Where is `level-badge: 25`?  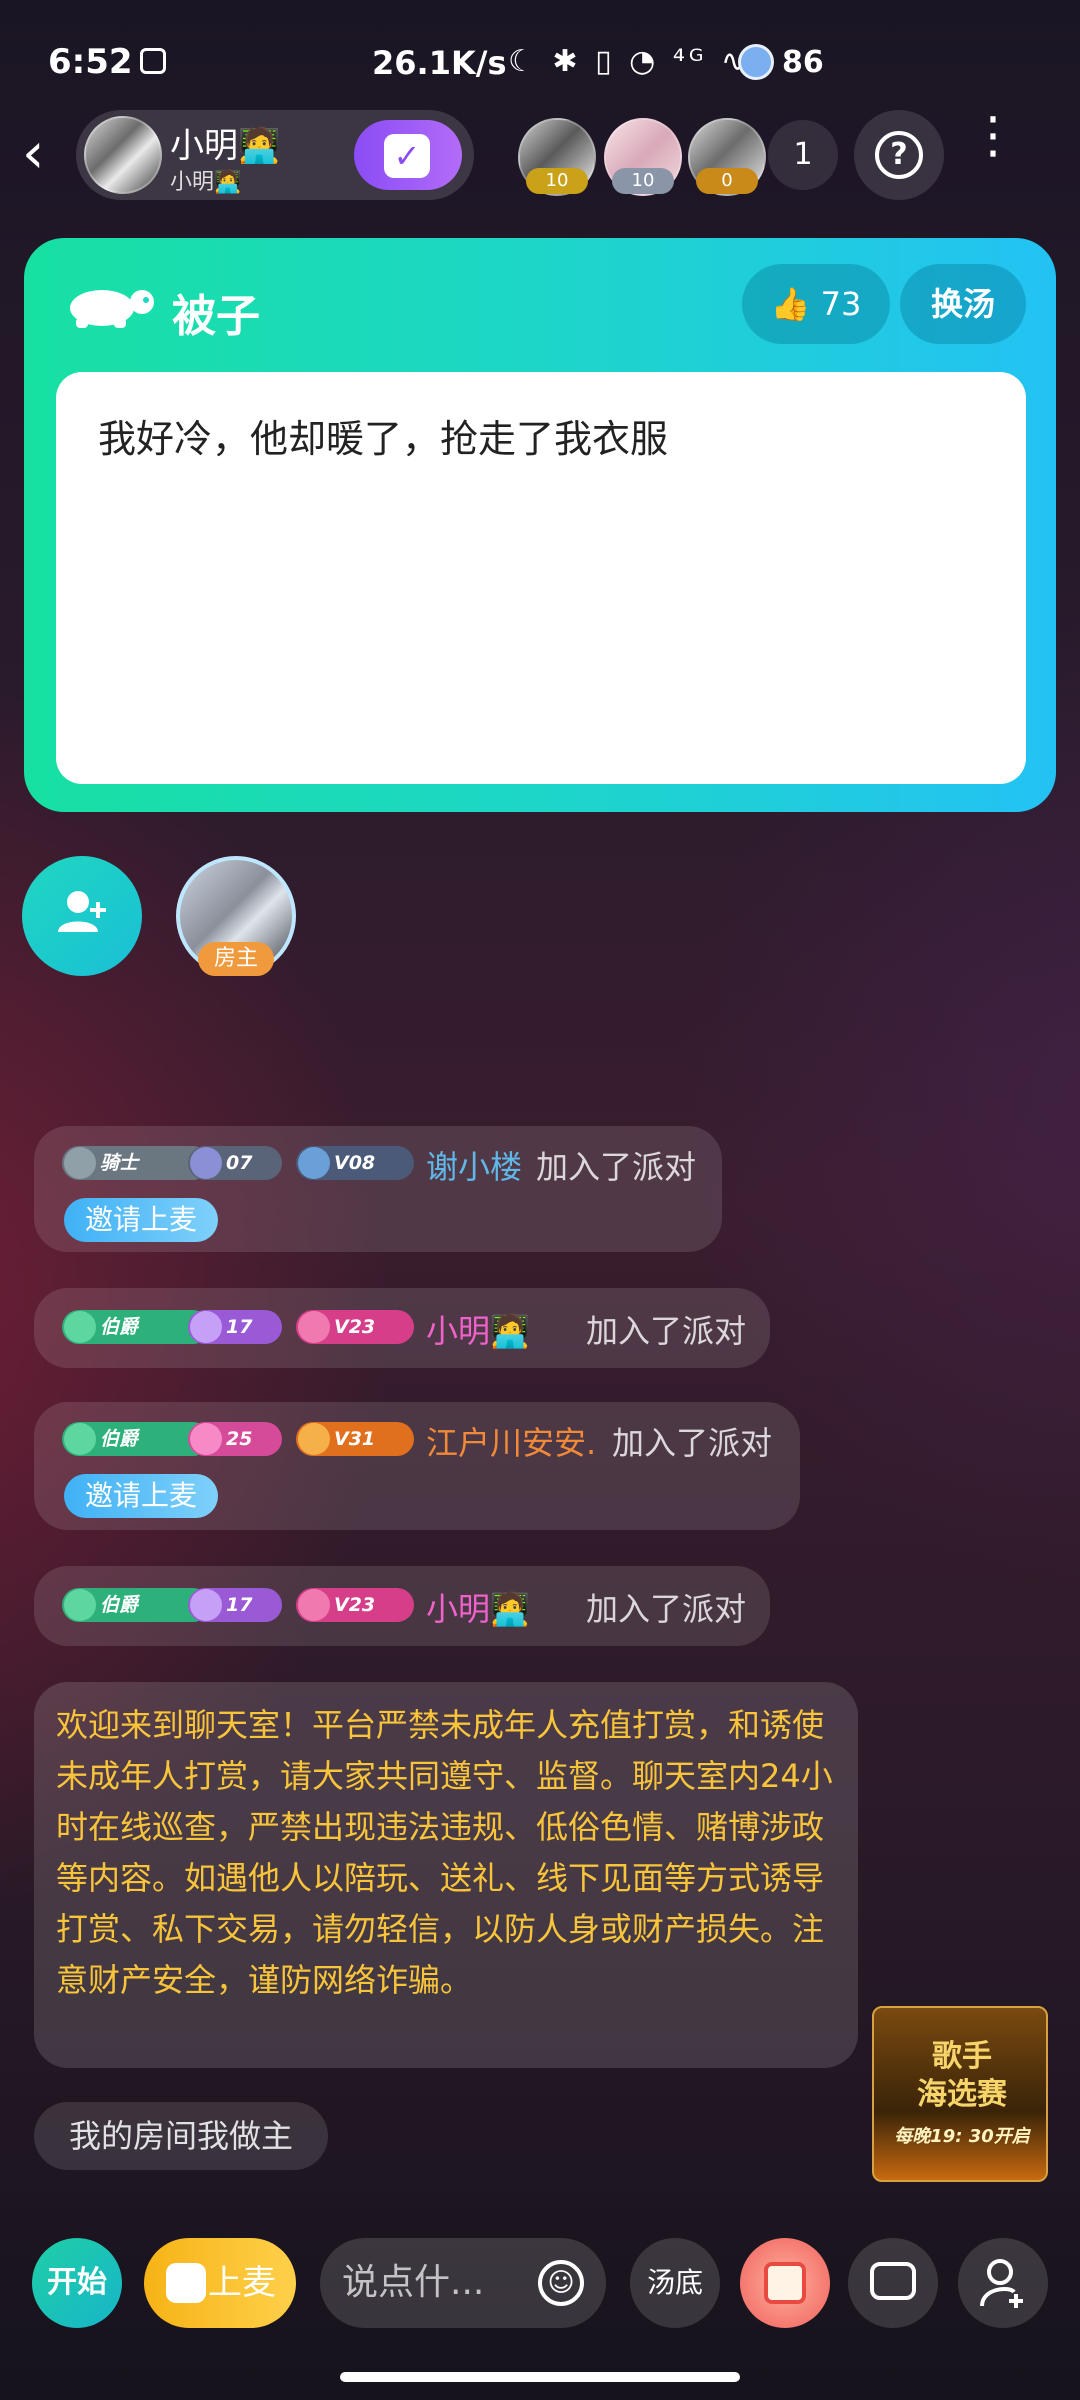 level-badge: 25 is located at coordinates (235, 1439).